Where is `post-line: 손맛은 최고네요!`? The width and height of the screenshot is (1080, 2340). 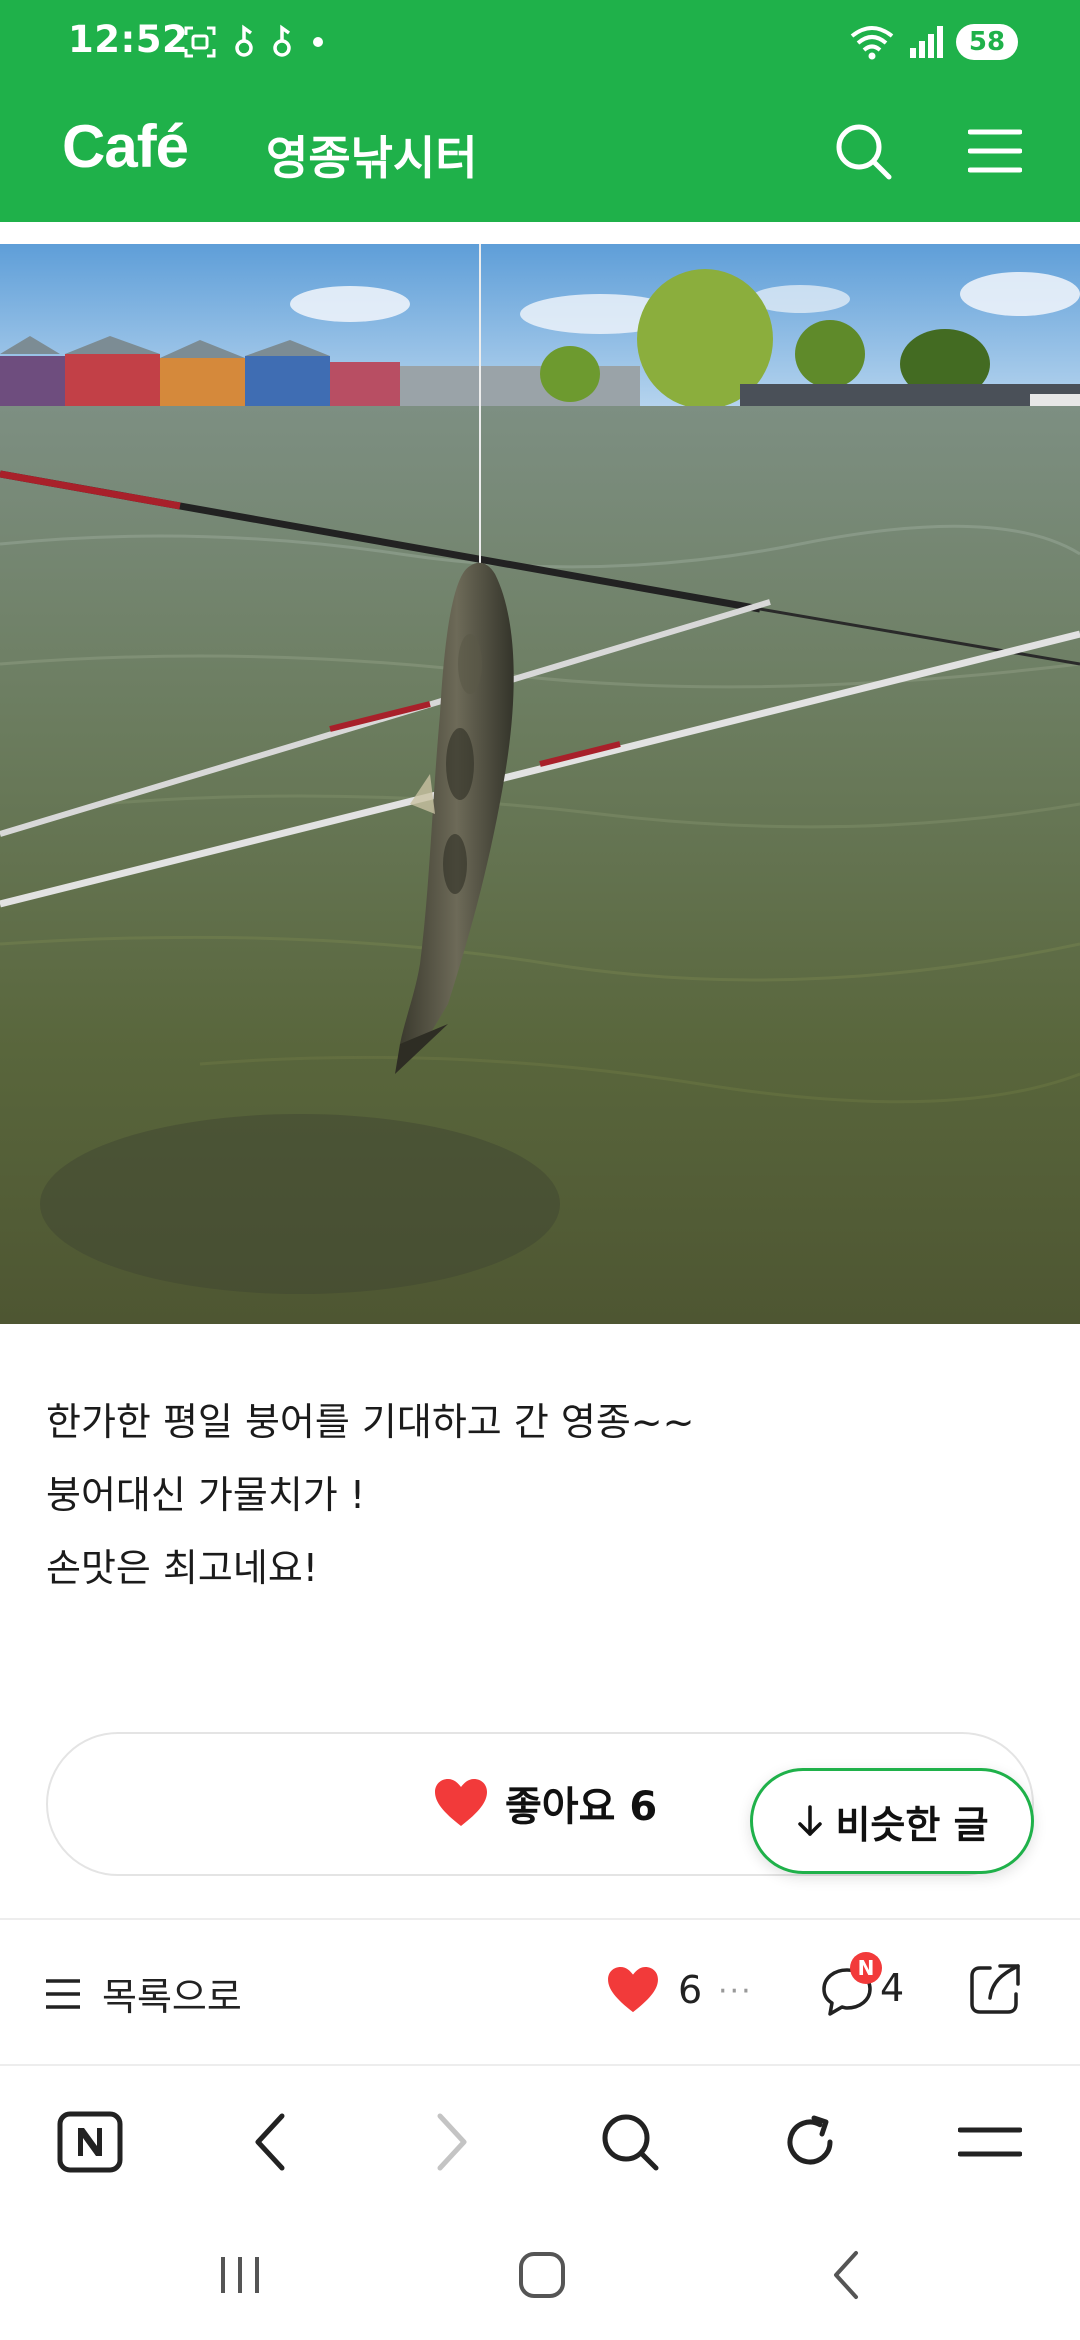
post-line: 손맛은 최고네요! is located at coordinates (182, 1568).